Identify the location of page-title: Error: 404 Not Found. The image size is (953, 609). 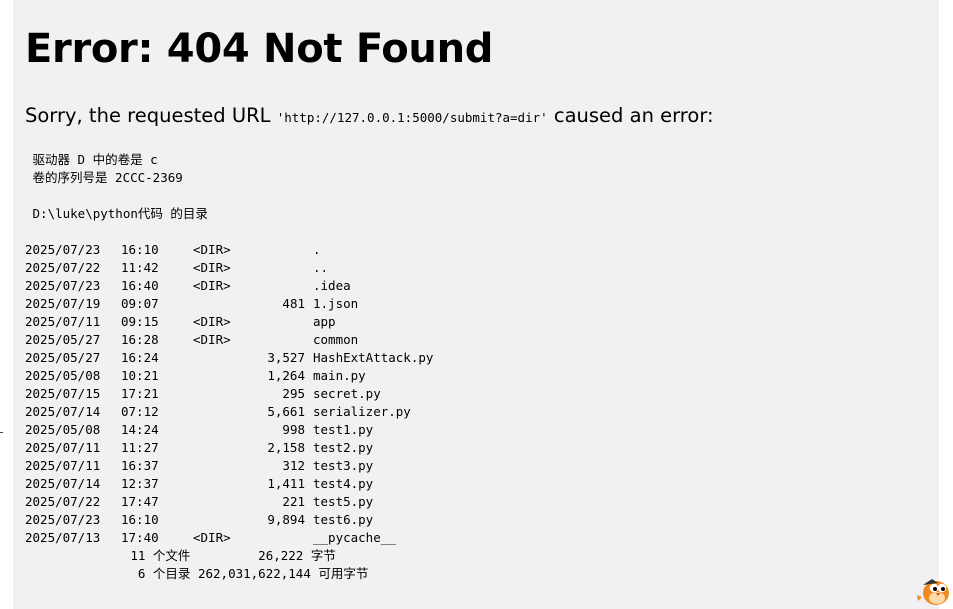
(259, 49).